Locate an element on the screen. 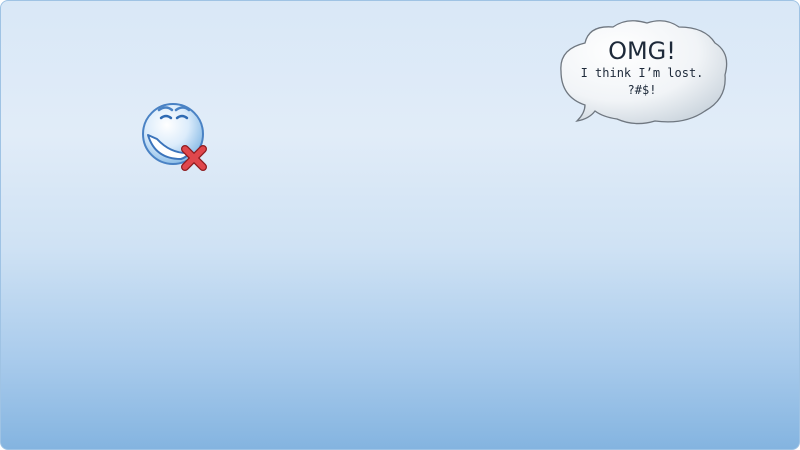  bubble-line-2: ?#$! is located at coordinates (642, 90).